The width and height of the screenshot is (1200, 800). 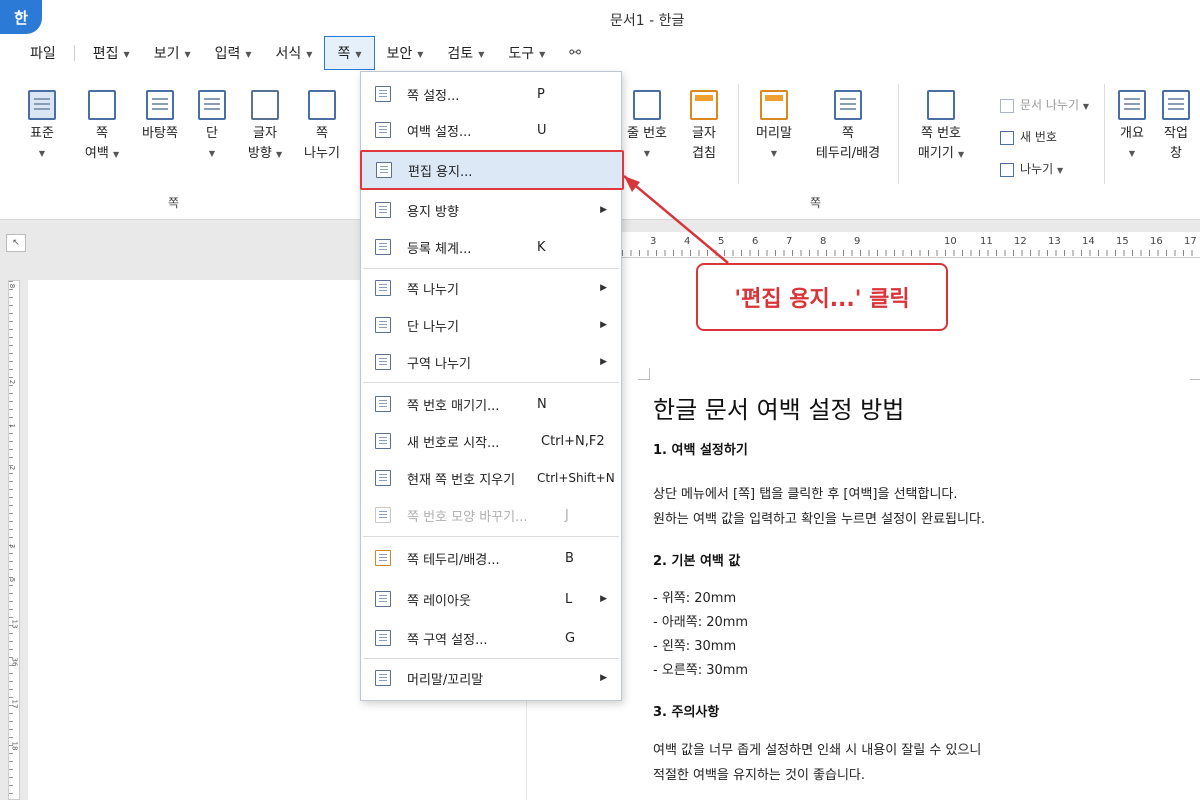 What do you see at coordinates (1132, 127) in the screenshot?
I see `outline-button: 개요 ▼` at bounding box center [1132, 127].